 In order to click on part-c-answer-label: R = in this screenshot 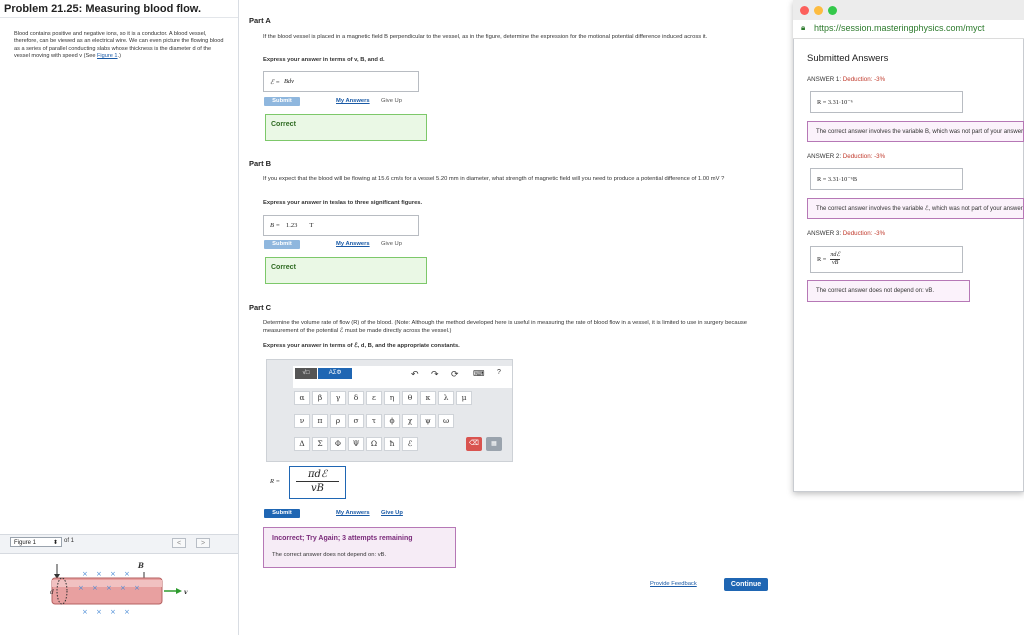, I will do `click(275, 481)`.